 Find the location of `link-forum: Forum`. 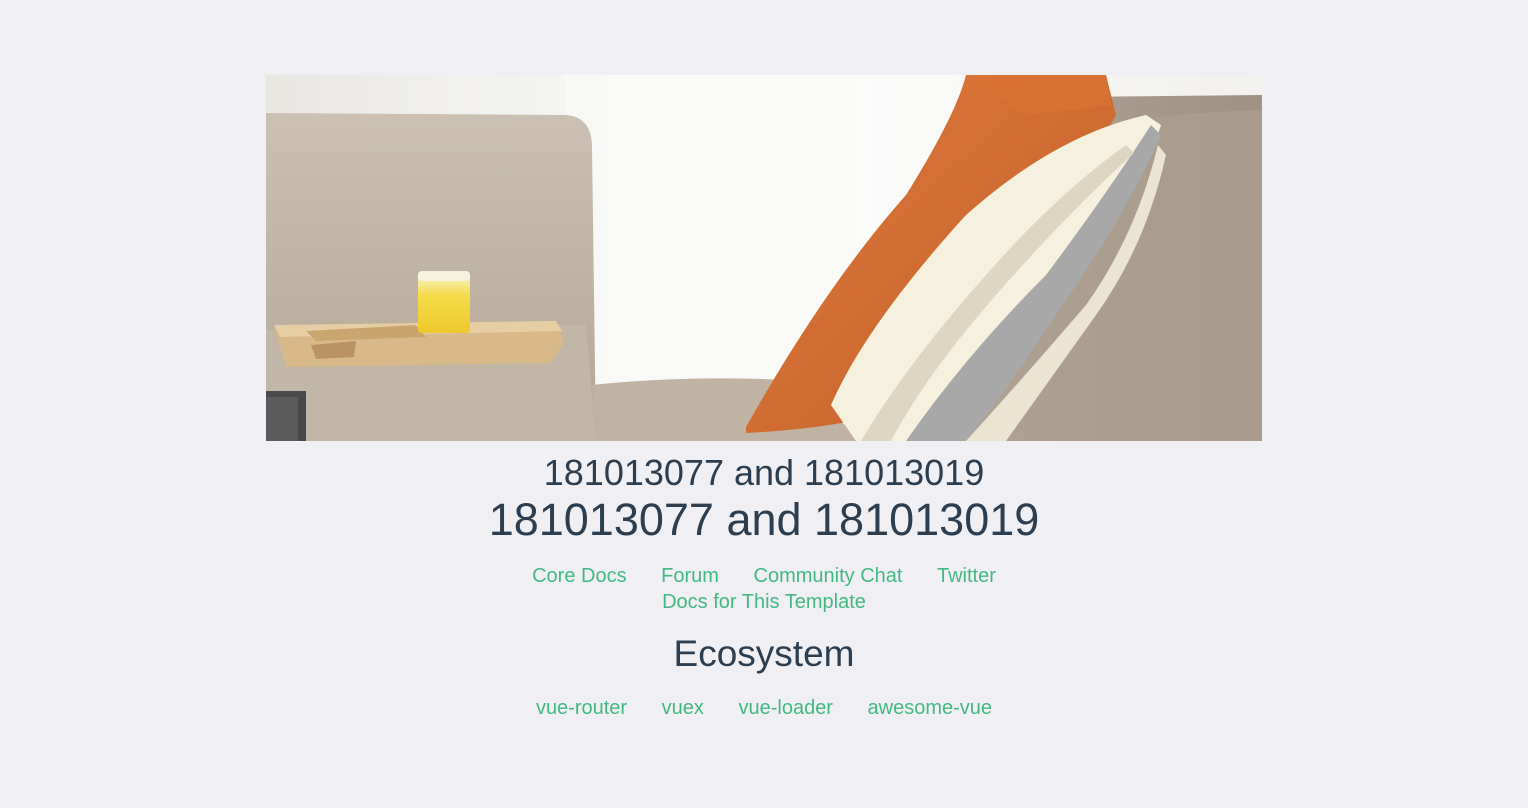

link-forum: Forum is located at coordinates (690, 576).